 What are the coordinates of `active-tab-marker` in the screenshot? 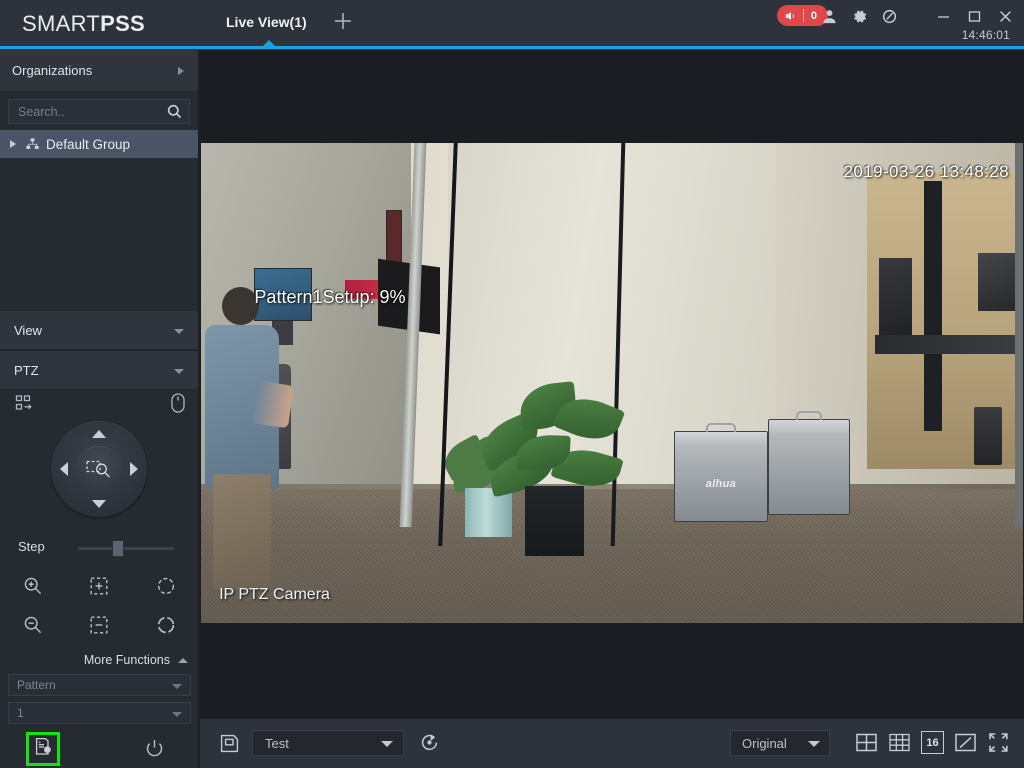 It's located at (269, 43).